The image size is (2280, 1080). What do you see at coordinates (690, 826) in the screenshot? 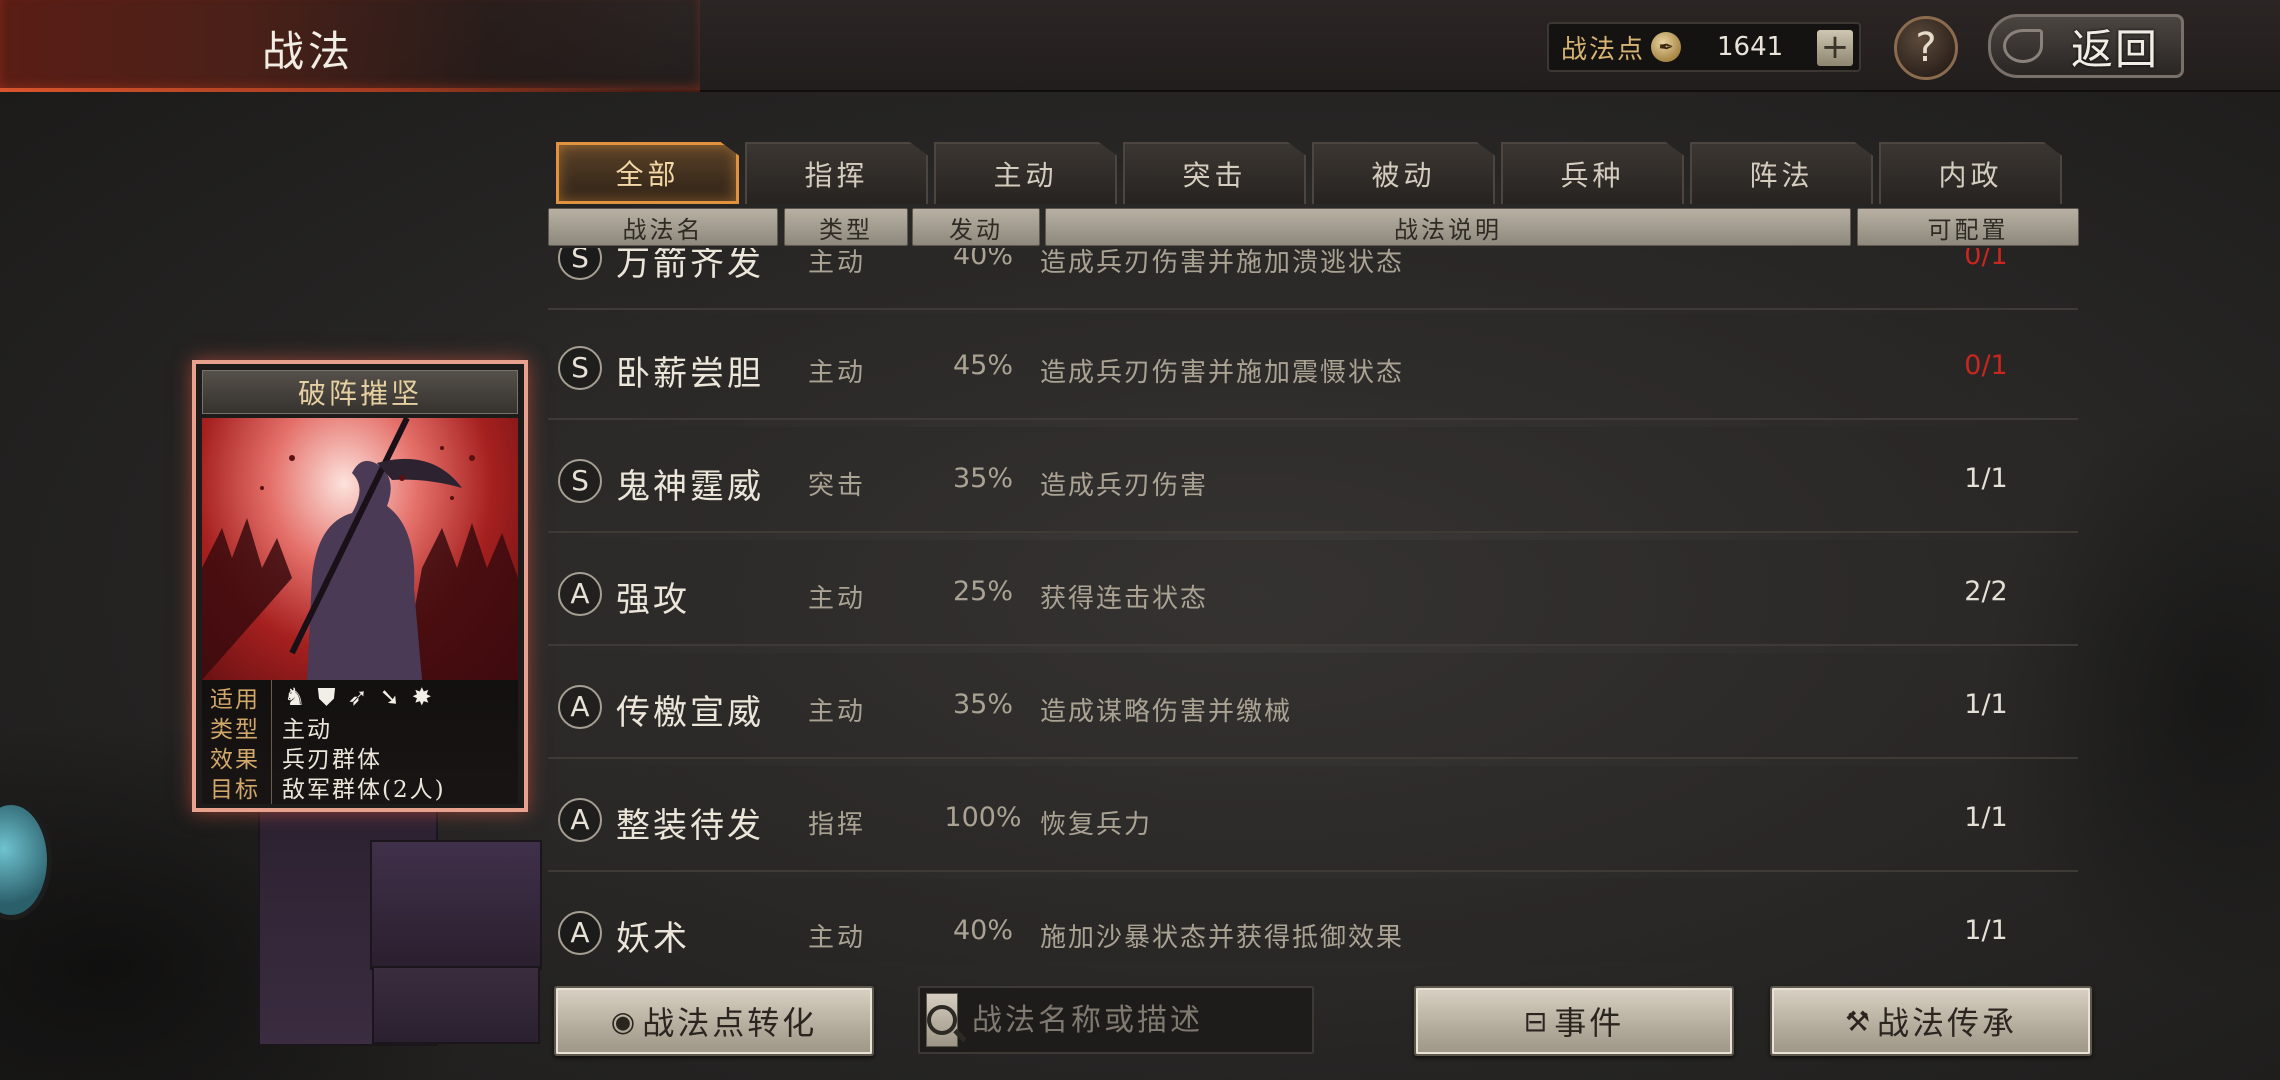
I see `skill-name: 整装待发` at bounding box center [690, 826].